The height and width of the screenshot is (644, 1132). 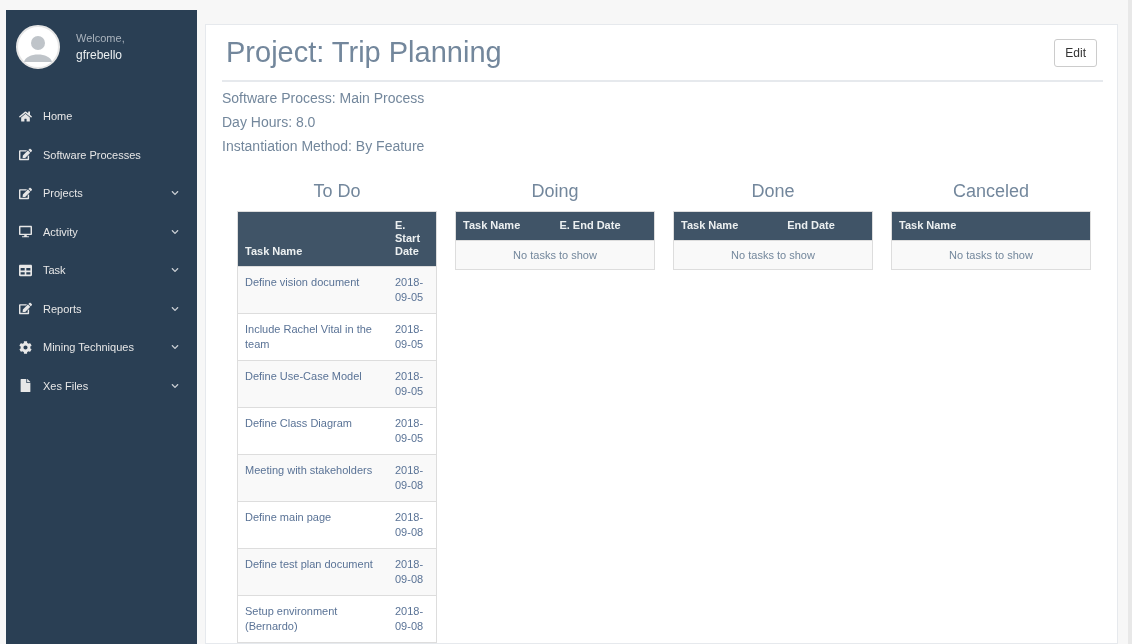 I want to click on nav-item: Xes Files, so click(x=101, y=385).